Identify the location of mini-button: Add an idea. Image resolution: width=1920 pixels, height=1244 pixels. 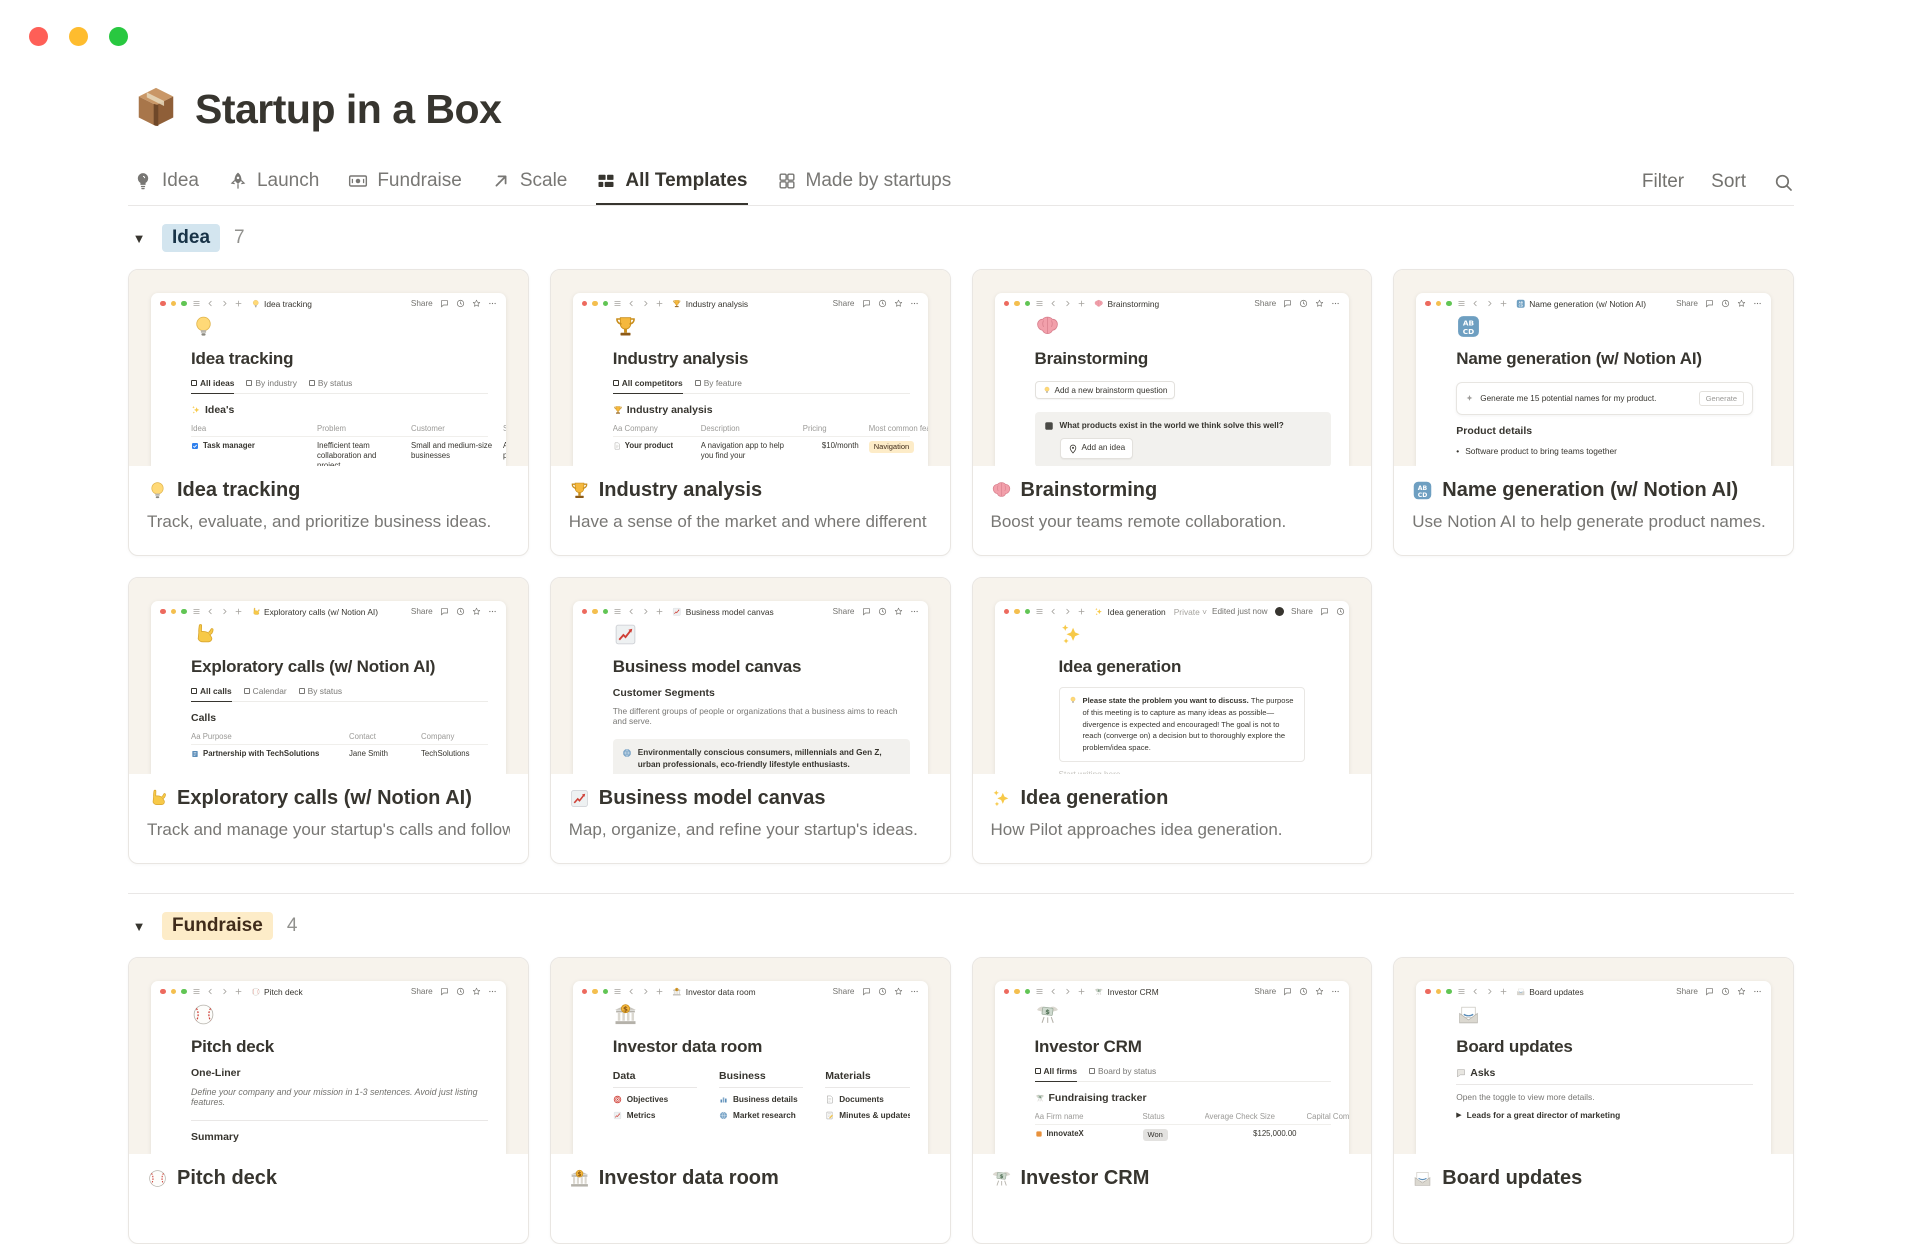
(1096, 448).